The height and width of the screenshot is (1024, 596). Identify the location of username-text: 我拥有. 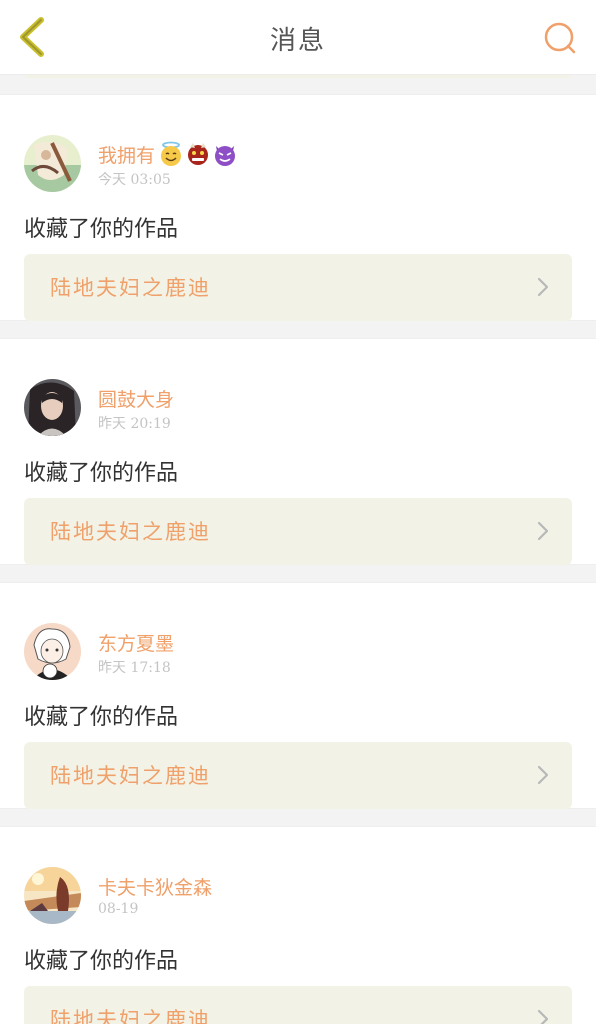
(127, 155).